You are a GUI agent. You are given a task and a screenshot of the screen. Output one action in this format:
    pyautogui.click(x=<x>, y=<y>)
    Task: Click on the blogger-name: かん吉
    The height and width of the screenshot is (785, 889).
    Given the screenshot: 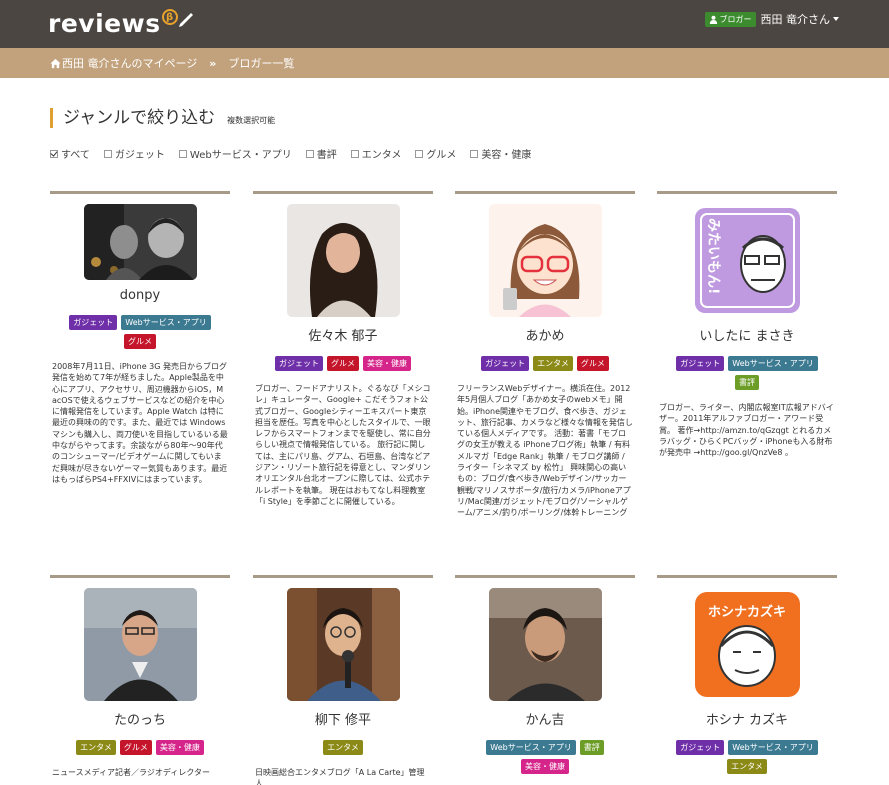 What is the action you would take?
    pyautogui.click(x=545, y=718)
    